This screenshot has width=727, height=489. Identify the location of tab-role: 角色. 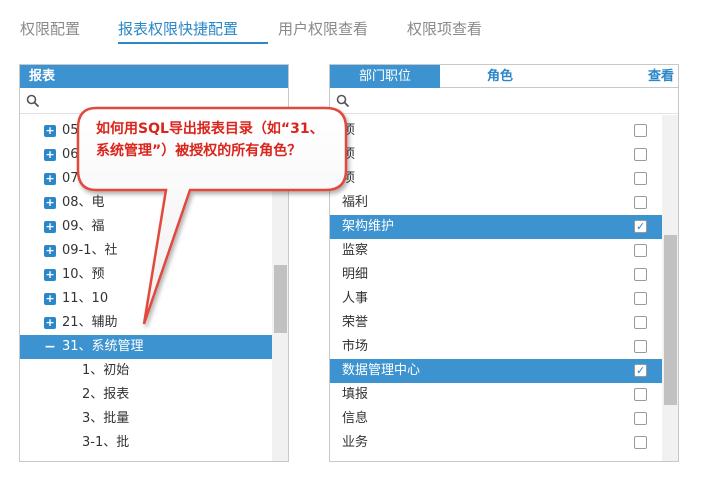
(500, 76).